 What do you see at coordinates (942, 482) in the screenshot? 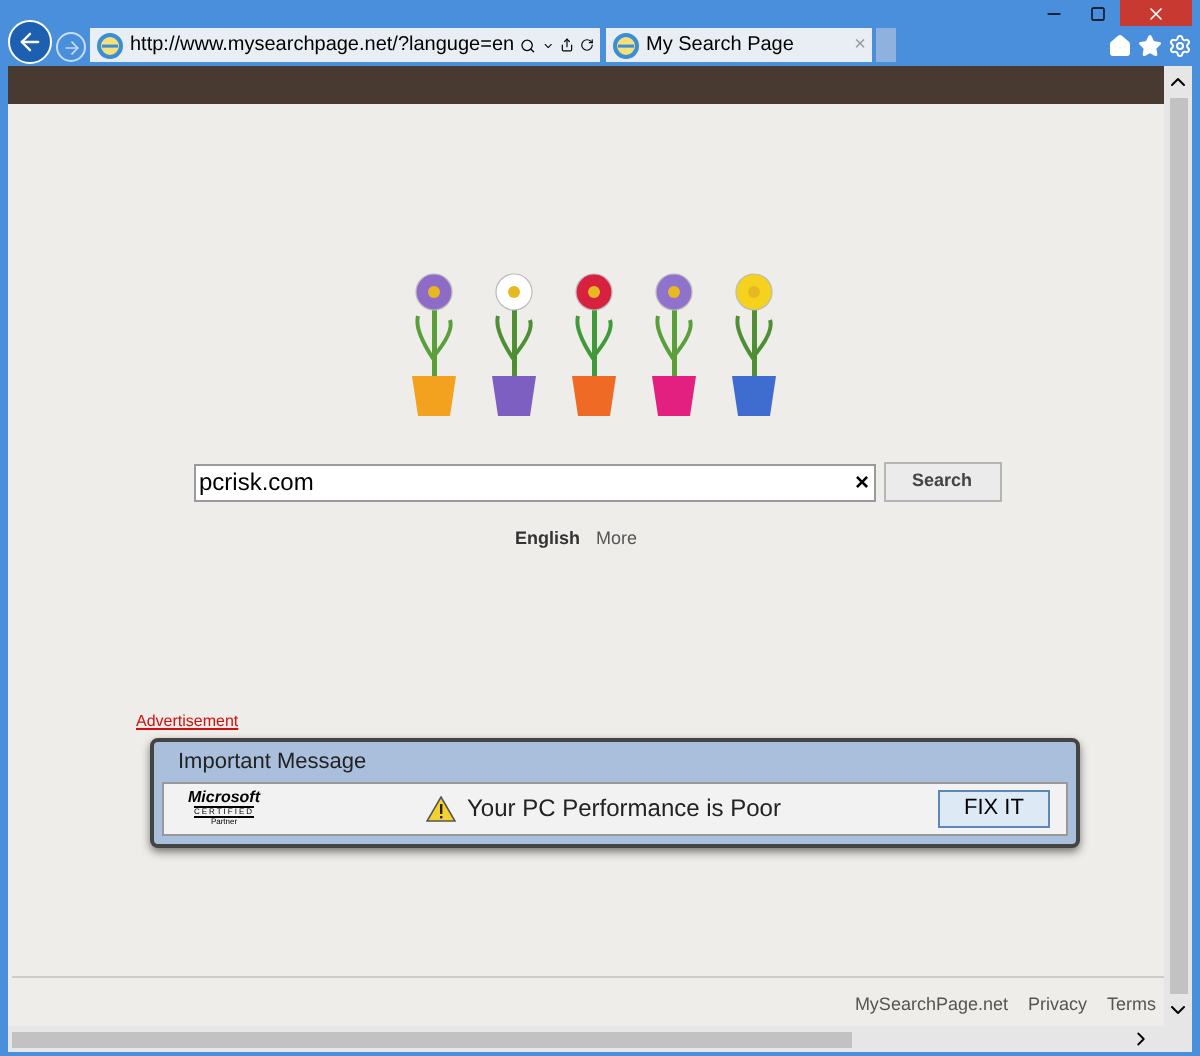
I see `search-button: Search` at bounding box center [942, 482].